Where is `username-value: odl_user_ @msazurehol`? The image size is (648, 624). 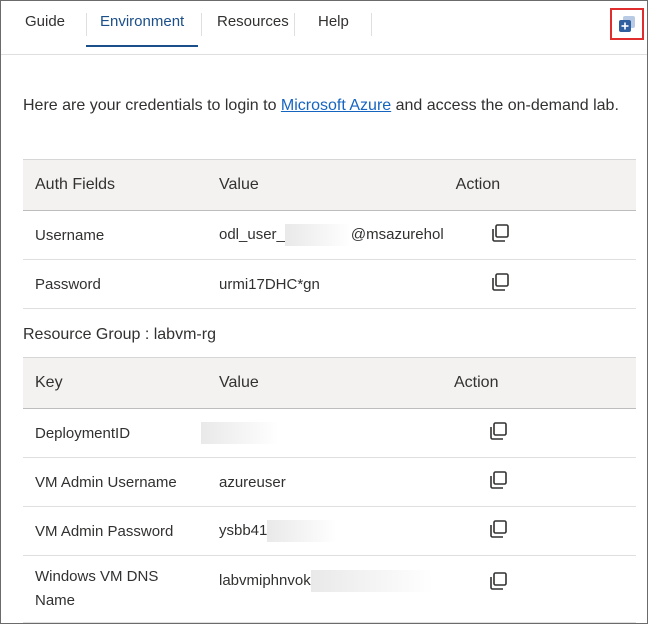 username-value: odl_user_ @msazurehol is located at coordinates (325, 235).